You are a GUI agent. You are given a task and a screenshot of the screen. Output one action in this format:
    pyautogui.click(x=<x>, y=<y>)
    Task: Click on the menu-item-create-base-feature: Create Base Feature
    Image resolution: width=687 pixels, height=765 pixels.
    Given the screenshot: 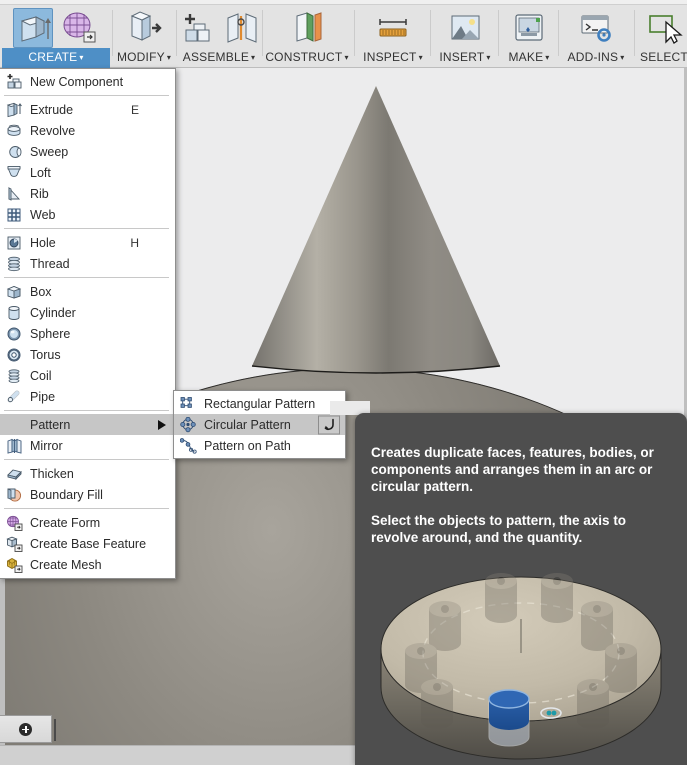 What is the action you would take?
    pyautogui.click(x=87, y=543)
    